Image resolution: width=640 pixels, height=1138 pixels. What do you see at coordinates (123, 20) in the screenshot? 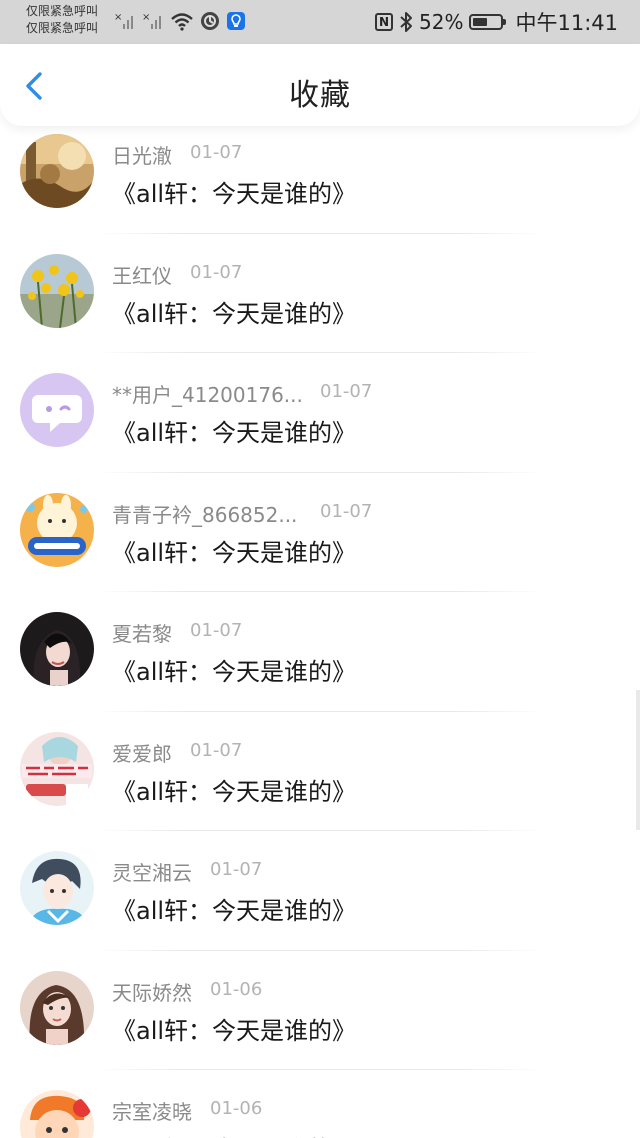
I see `no-signal-icon: ×` at bounding box center [123, 20].